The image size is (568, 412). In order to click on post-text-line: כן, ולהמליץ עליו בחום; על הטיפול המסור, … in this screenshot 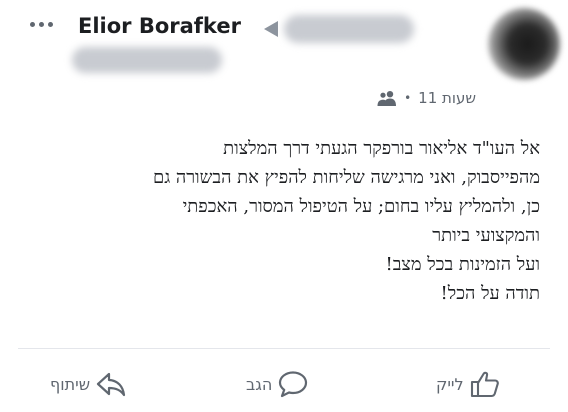, I will do `click(361, 206)`.